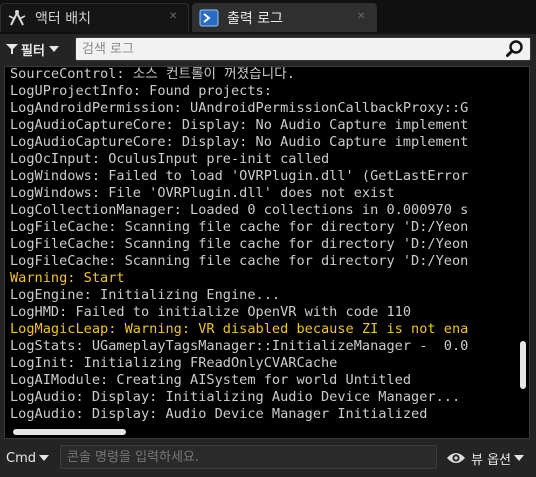 The height and width of the screenshot is (477, 536). Describe the element at coordinates (209, 18) in the screenshot. I see `output-log-icon` at that location.